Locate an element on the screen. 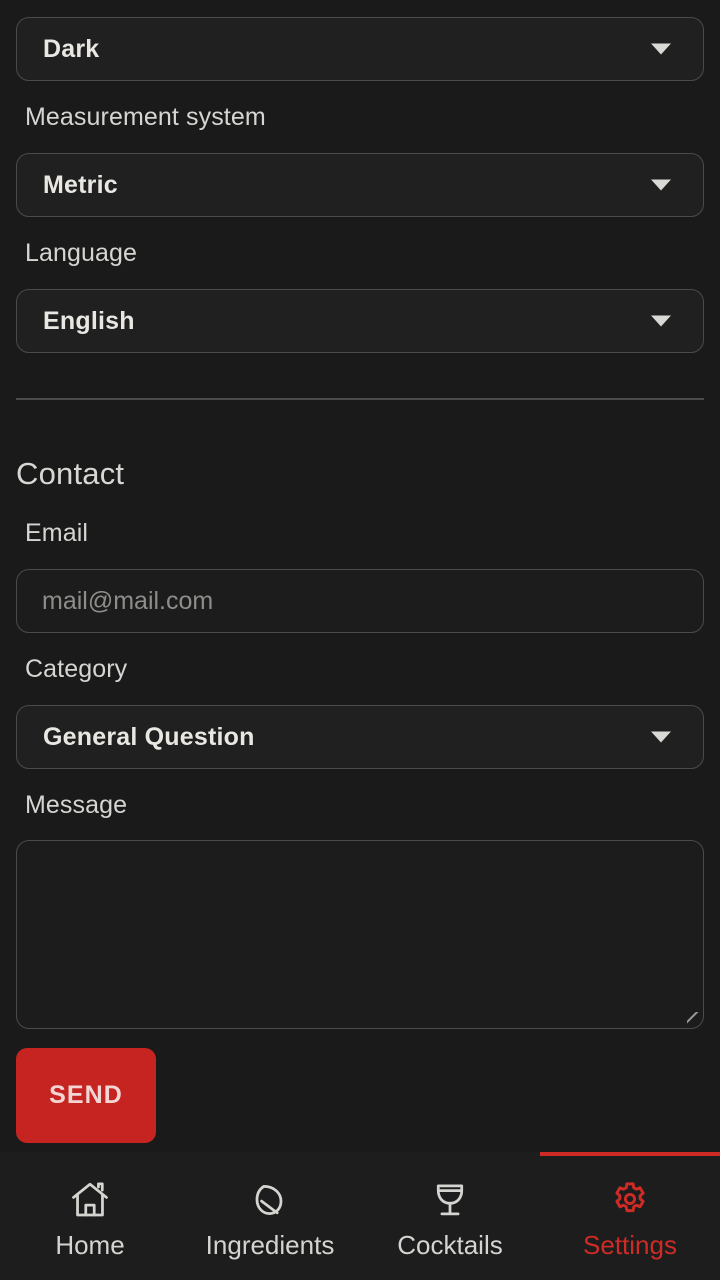 This screenshot has width=720, height=1280. measurement-system-select: Metric is located at coordinates (360, 185).